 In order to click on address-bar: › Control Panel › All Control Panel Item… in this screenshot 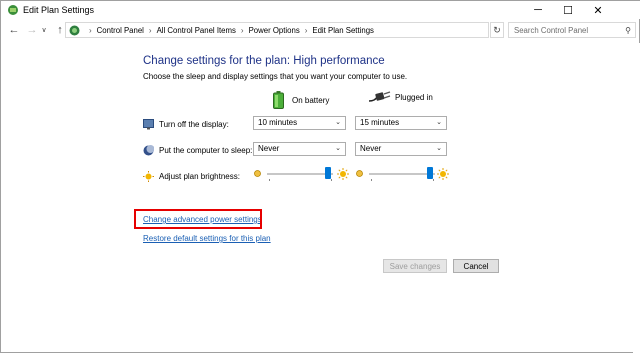, I will do `click(303, 30)`.